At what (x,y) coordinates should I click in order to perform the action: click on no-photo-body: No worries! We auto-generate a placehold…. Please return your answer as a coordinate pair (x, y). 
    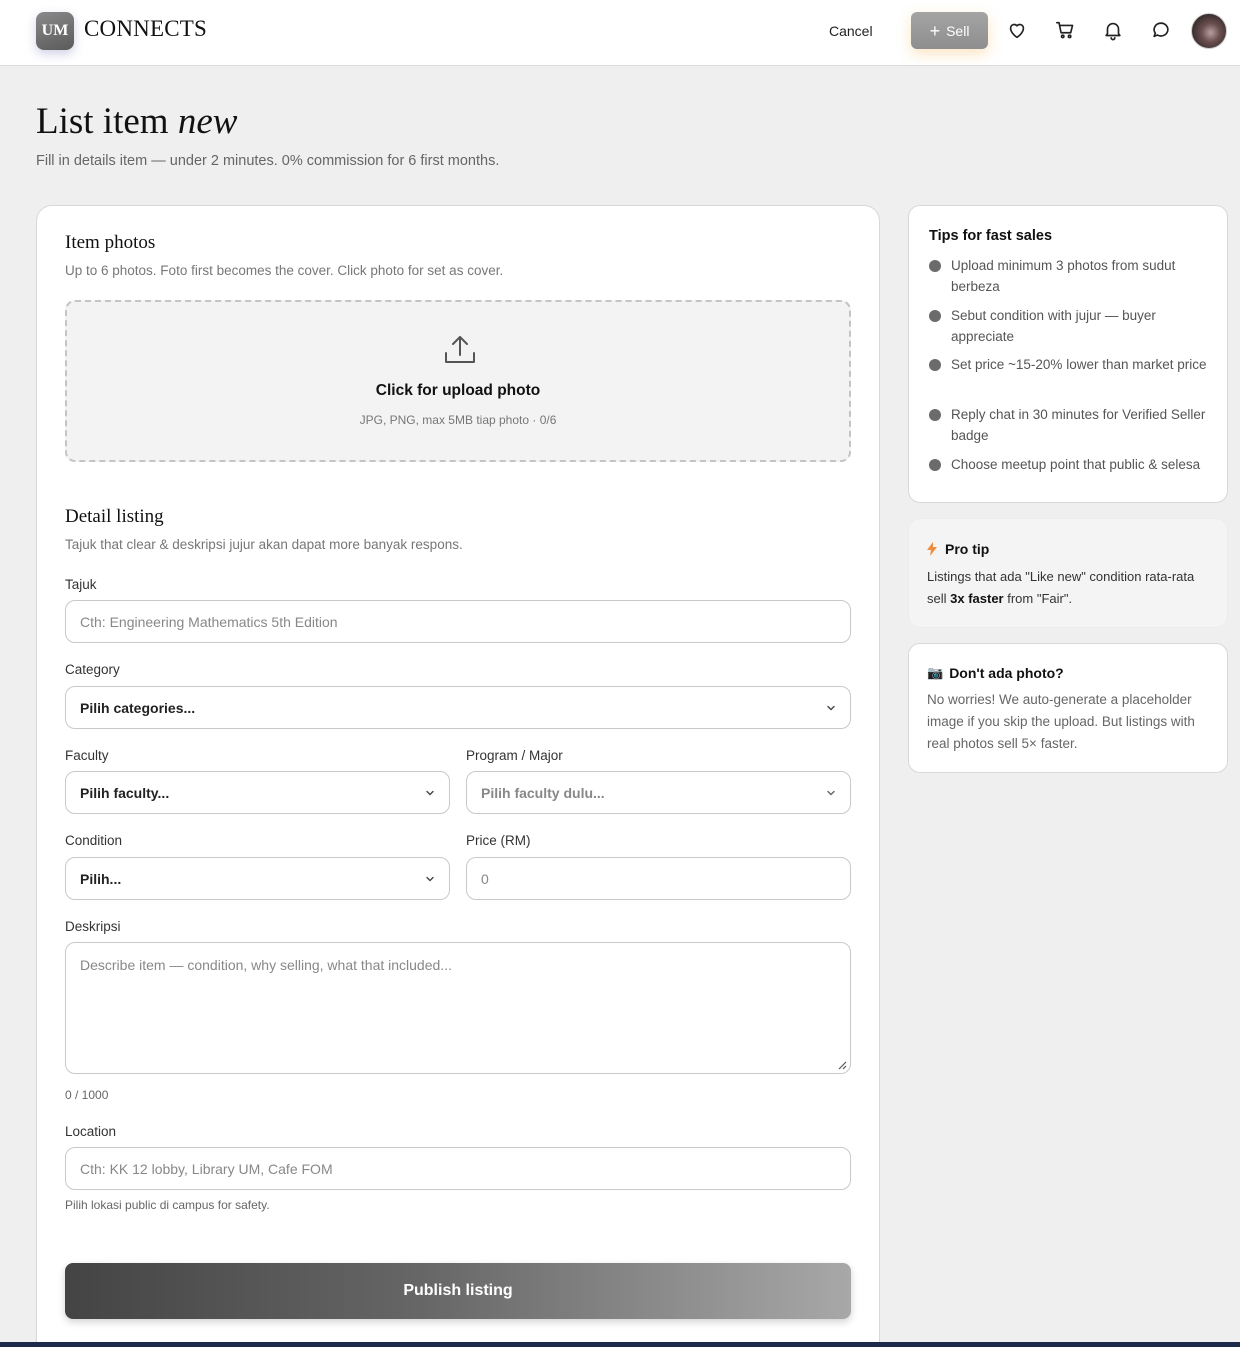
    Looking at the image, I should click on (1061, 721).